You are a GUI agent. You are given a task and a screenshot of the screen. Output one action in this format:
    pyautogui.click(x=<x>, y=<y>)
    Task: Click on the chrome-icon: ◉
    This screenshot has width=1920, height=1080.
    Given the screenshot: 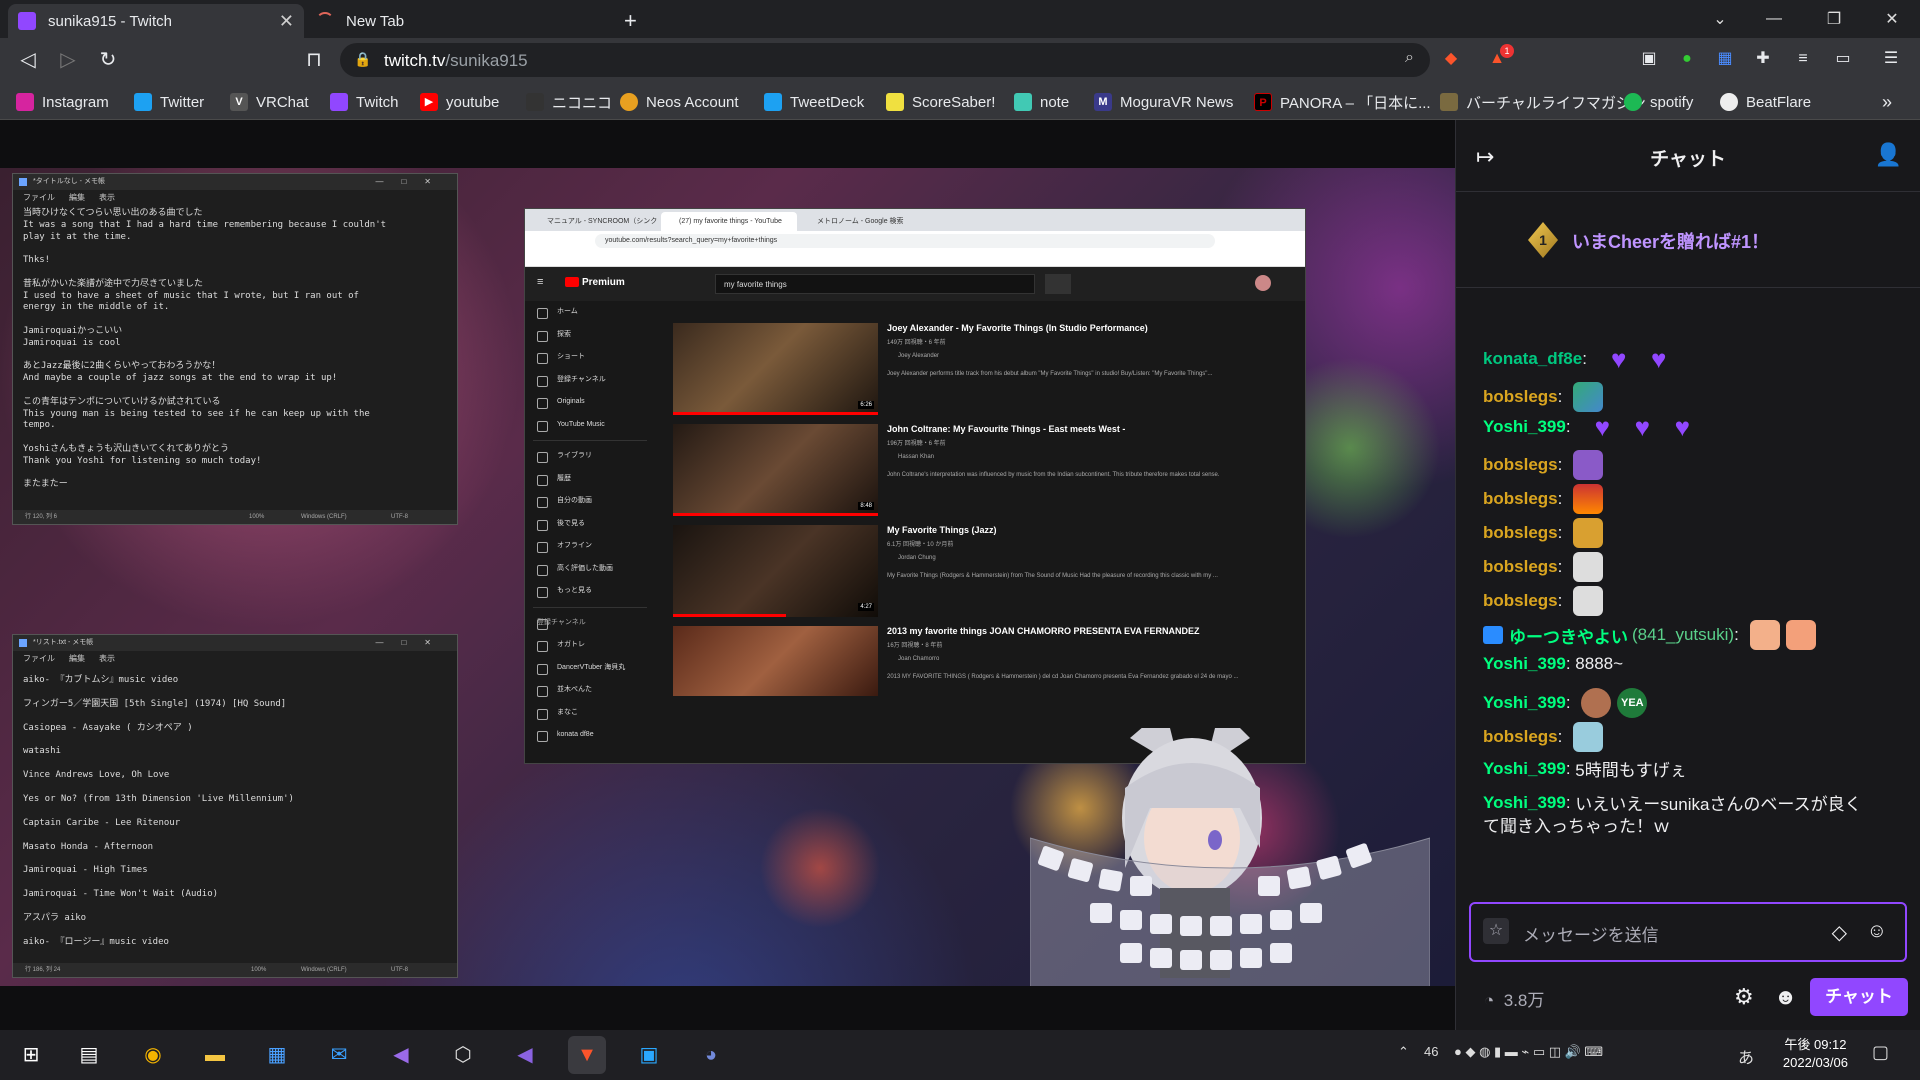 What is the action you would take?
    pyautogui.click(x=153, y=1055)
    